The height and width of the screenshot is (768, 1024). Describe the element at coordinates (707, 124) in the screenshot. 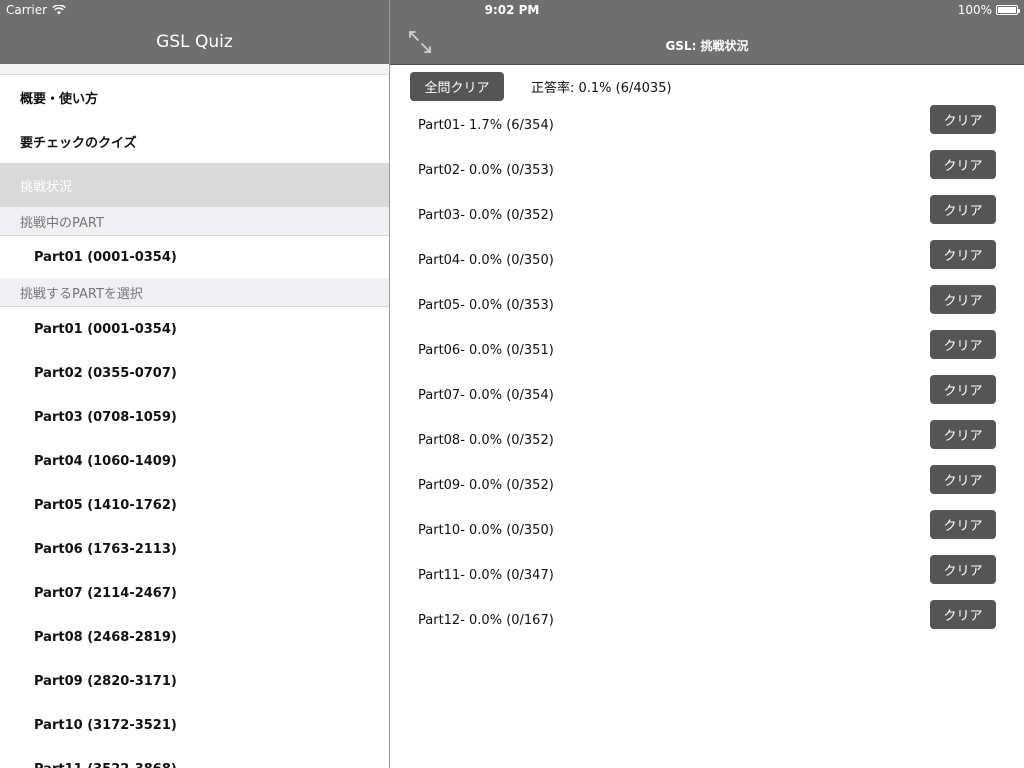

I see `part-progress-row: Part01- 1.7% (6/354) クリア` at that location.